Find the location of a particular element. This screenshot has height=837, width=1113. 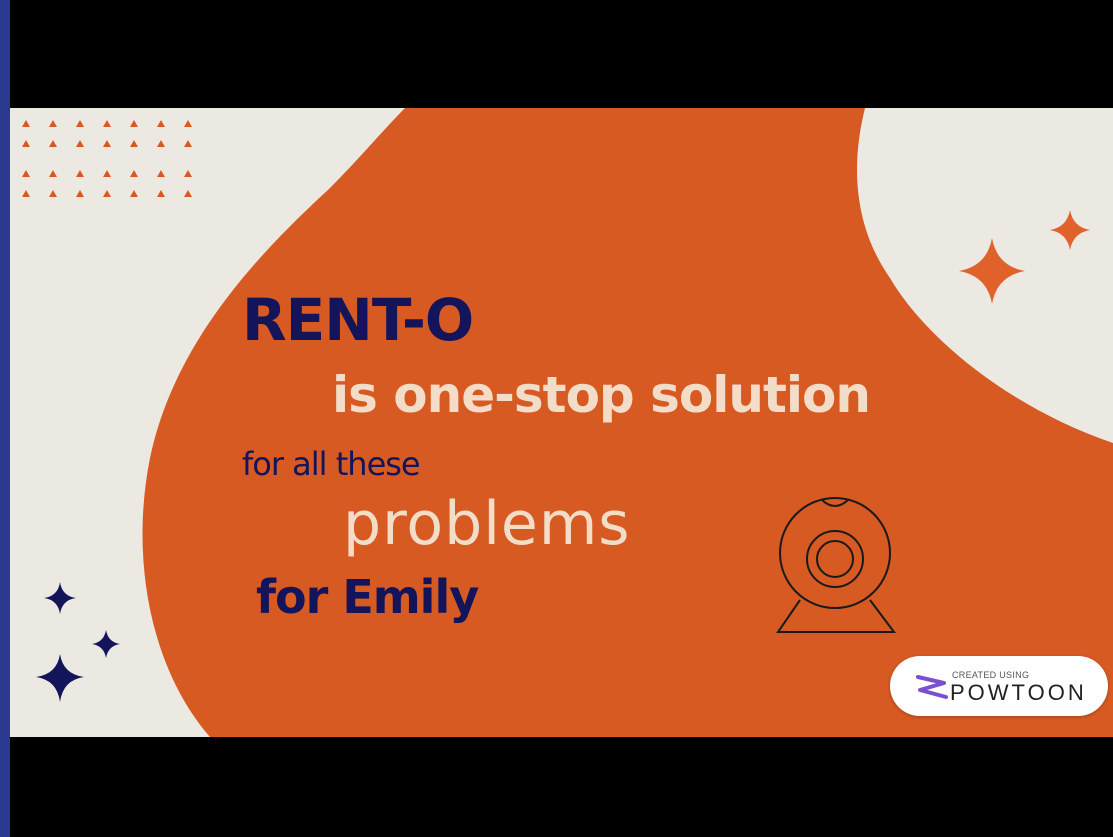

slide-line-problems: problems is located at coordinates (487, 524).